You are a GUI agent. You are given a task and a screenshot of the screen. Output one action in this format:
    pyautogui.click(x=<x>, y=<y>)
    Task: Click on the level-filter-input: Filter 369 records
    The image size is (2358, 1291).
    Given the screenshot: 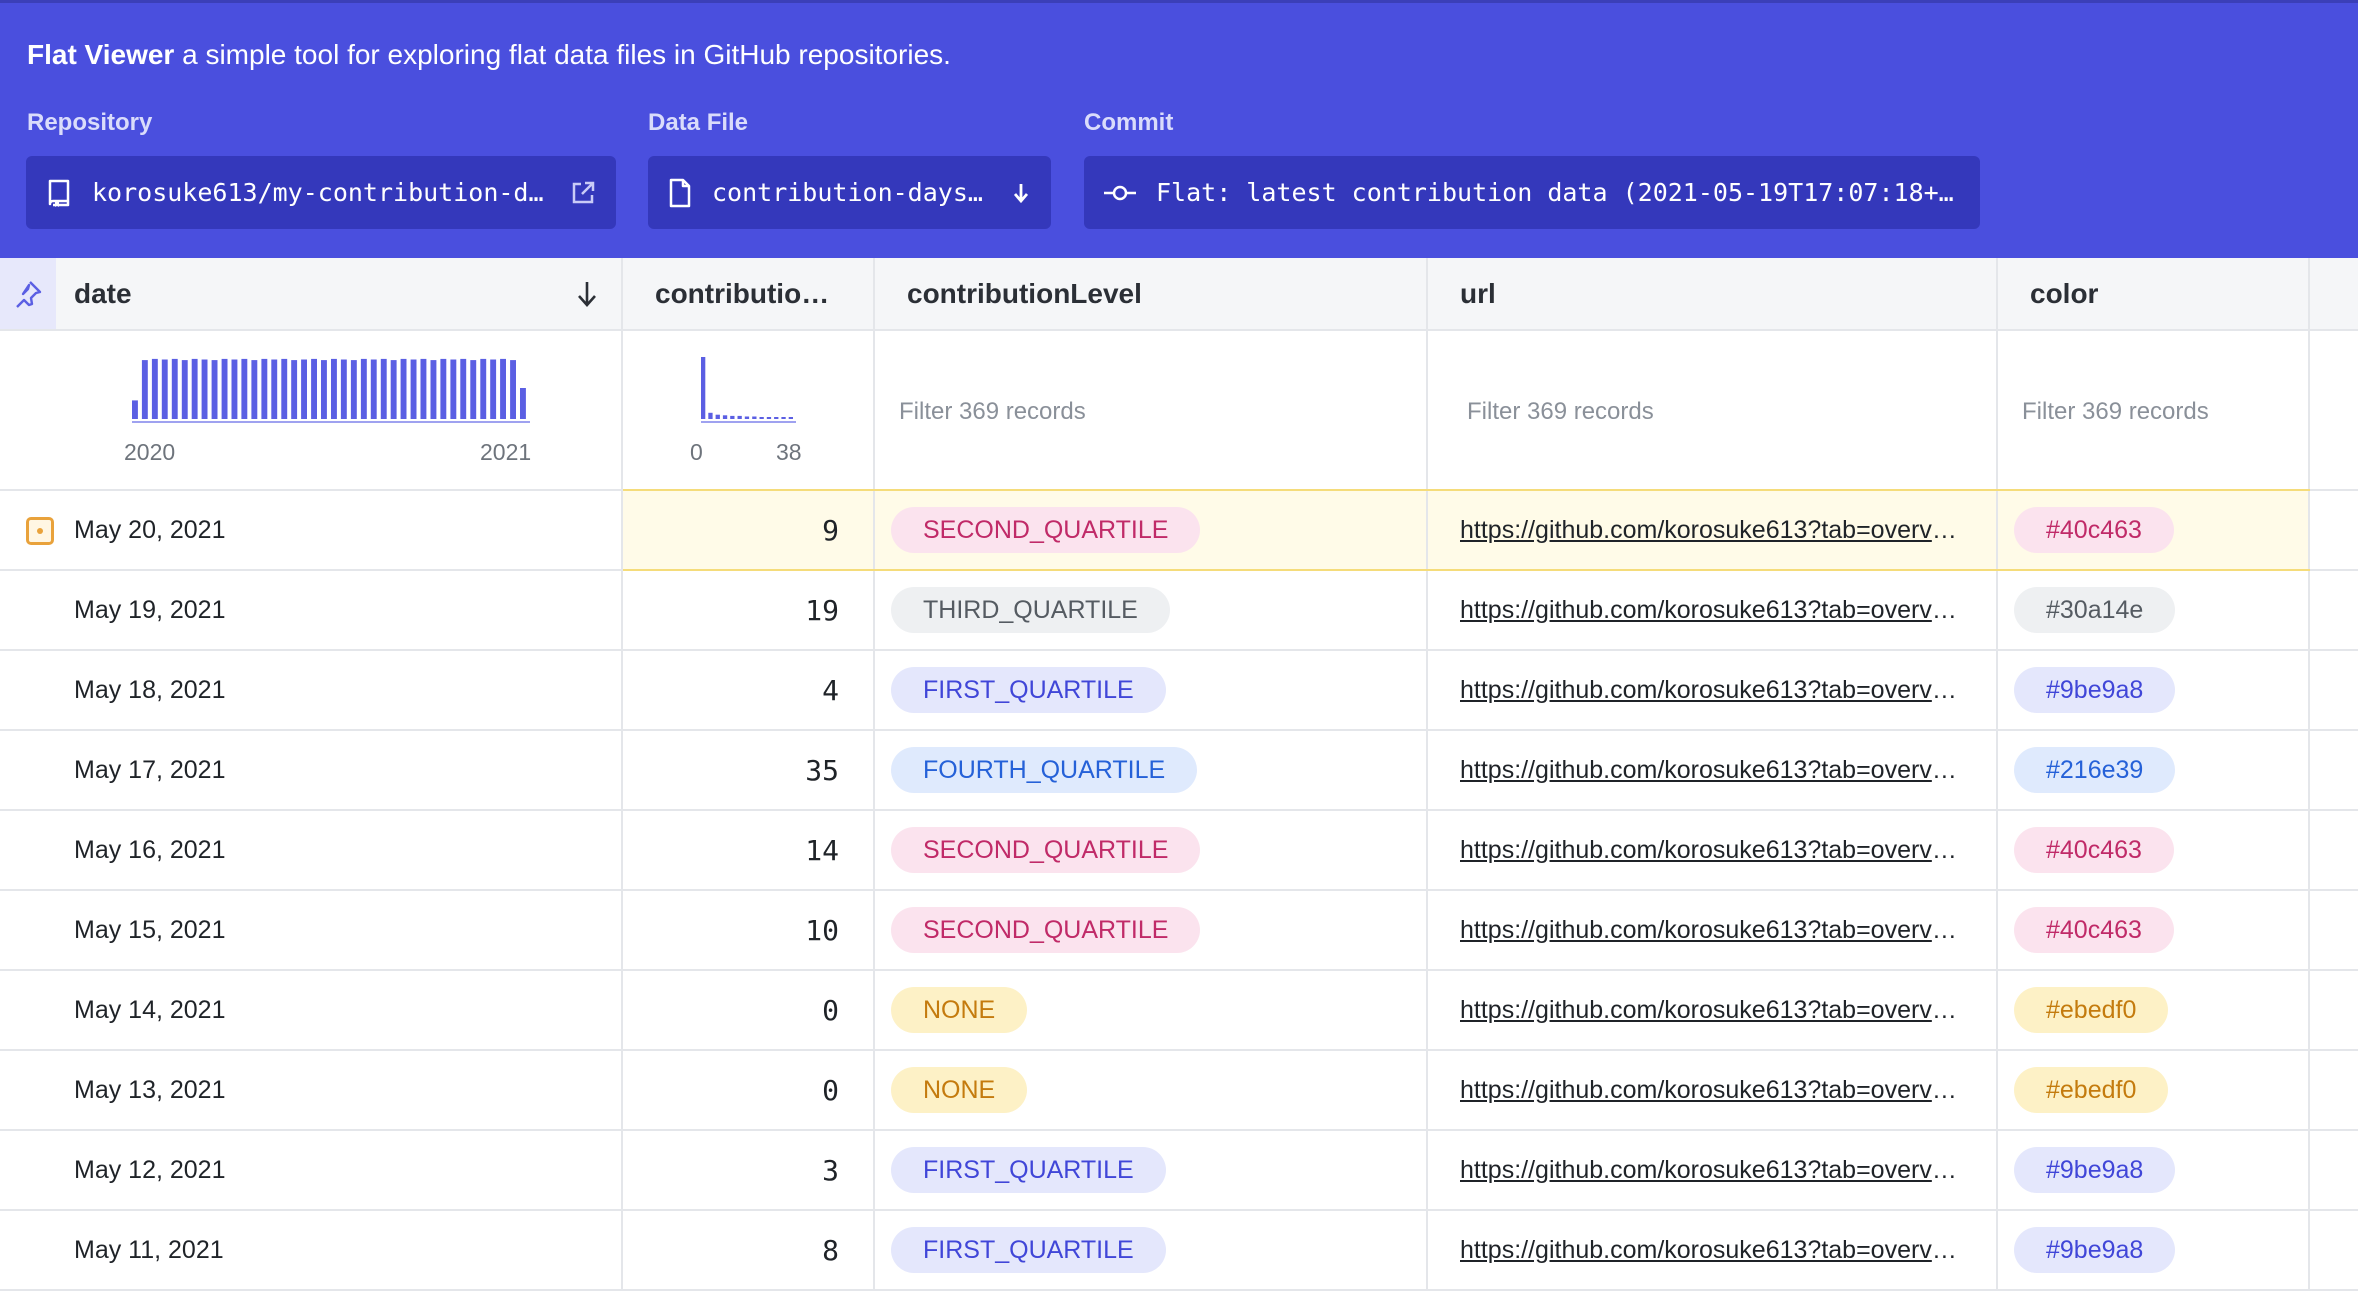 What is the action you would take?
    pyautogui.click(x=1151, y=411)
    